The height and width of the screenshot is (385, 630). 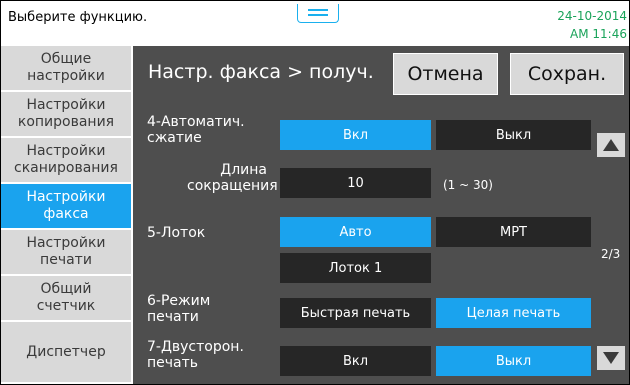 I want to click on scroll-down-button, so click(x=611, y=358).